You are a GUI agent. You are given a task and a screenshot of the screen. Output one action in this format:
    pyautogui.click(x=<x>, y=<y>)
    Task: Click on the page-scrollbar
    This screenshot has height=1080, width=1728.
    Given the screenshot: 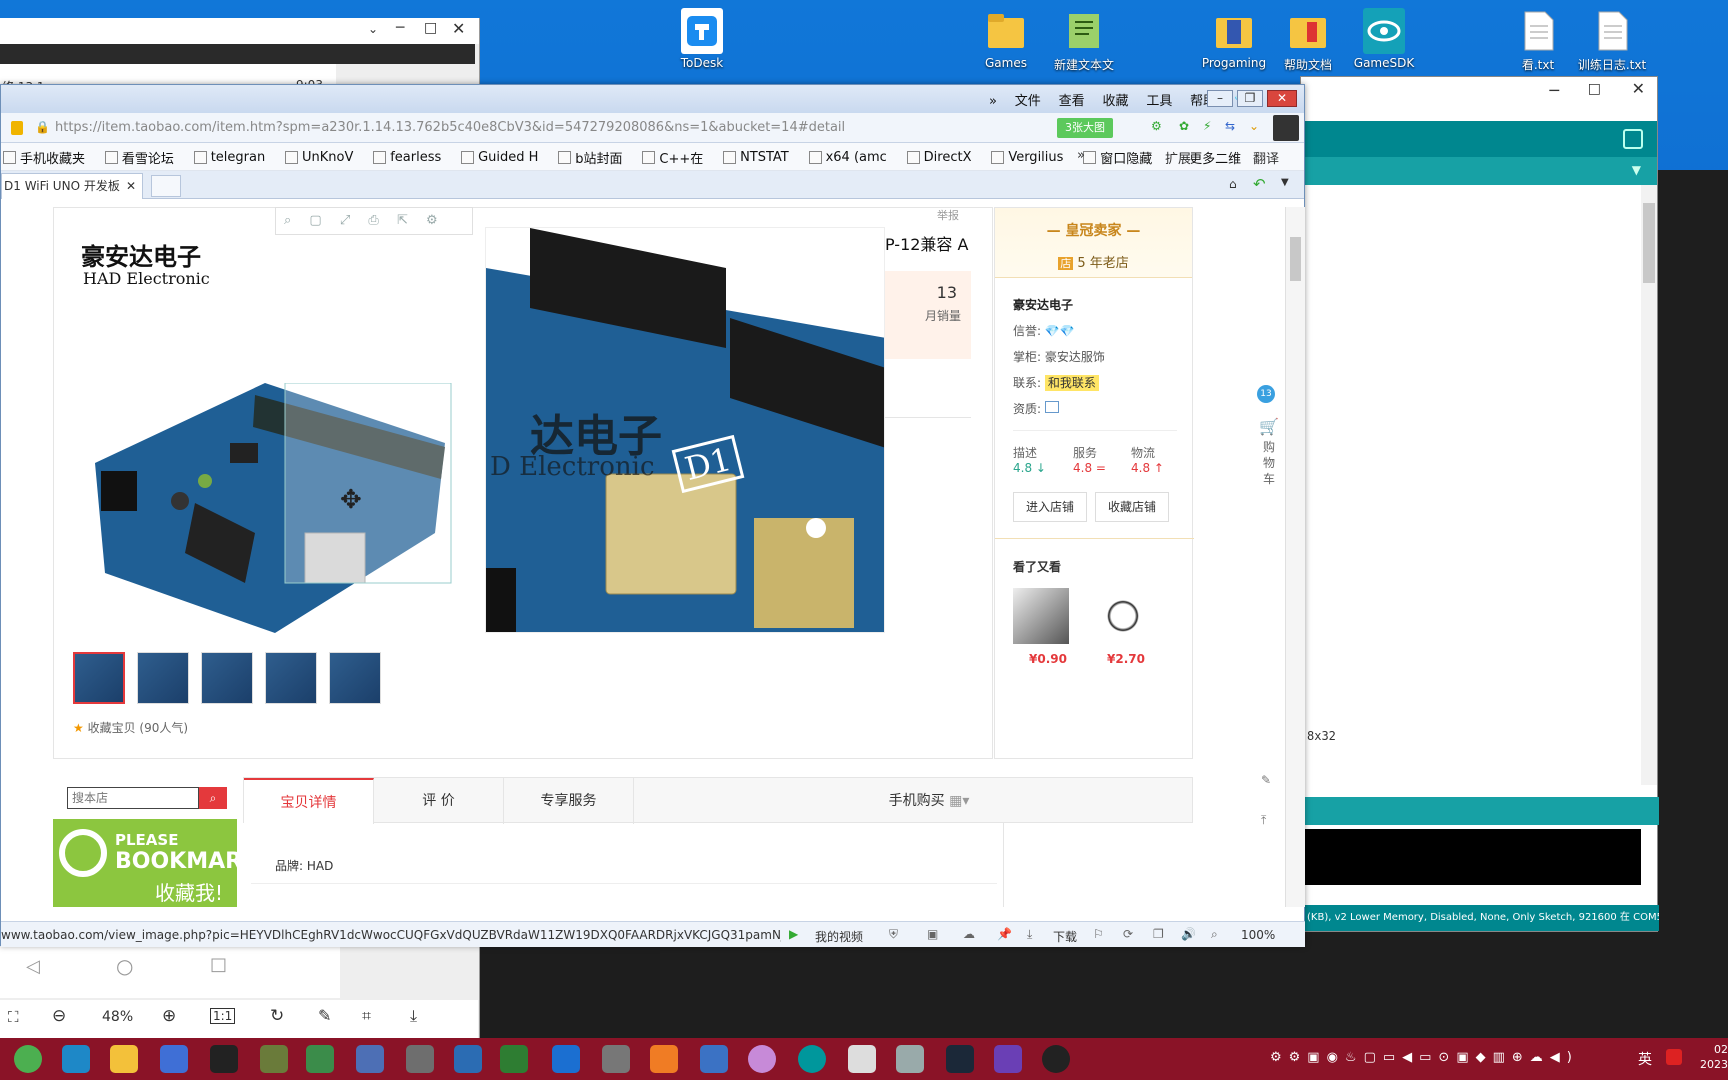 What is the action you would take?
    pyautogui.click(x=1295, y=557)
    